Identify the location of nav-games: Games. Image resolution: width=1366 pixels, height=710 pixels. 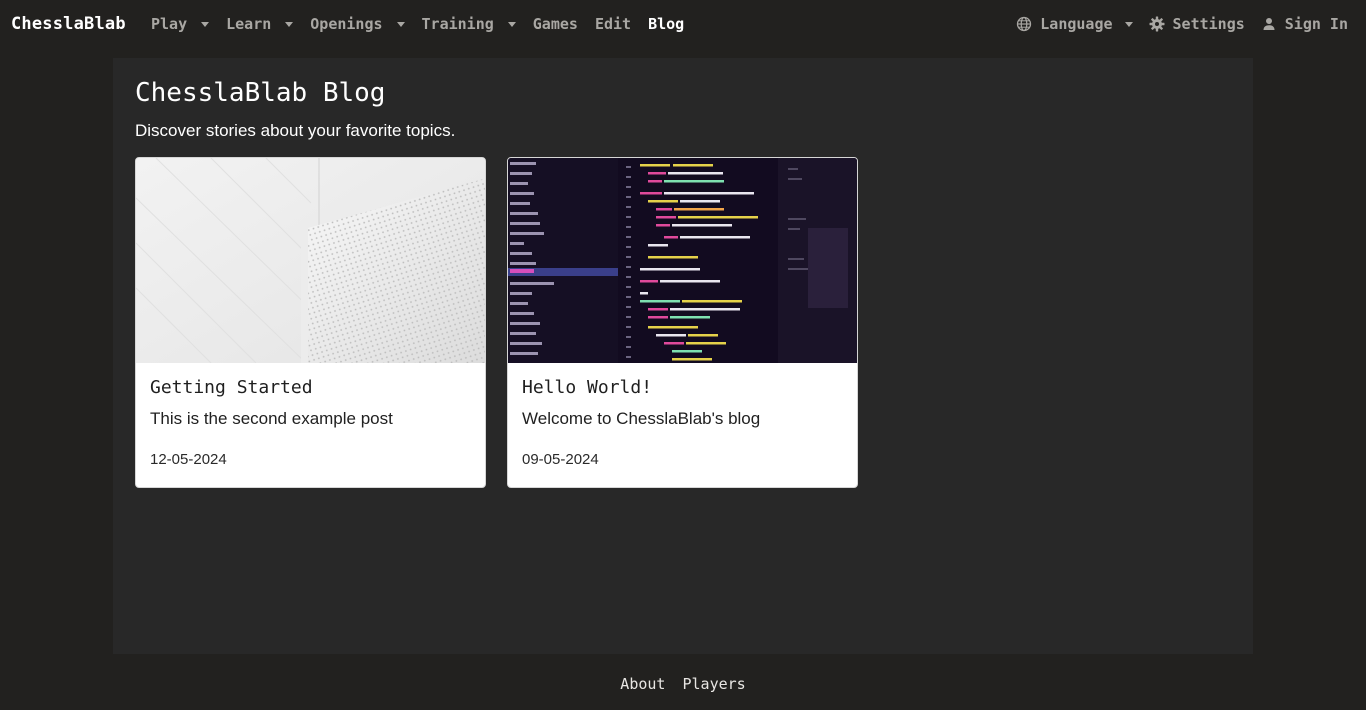
(555, 24).